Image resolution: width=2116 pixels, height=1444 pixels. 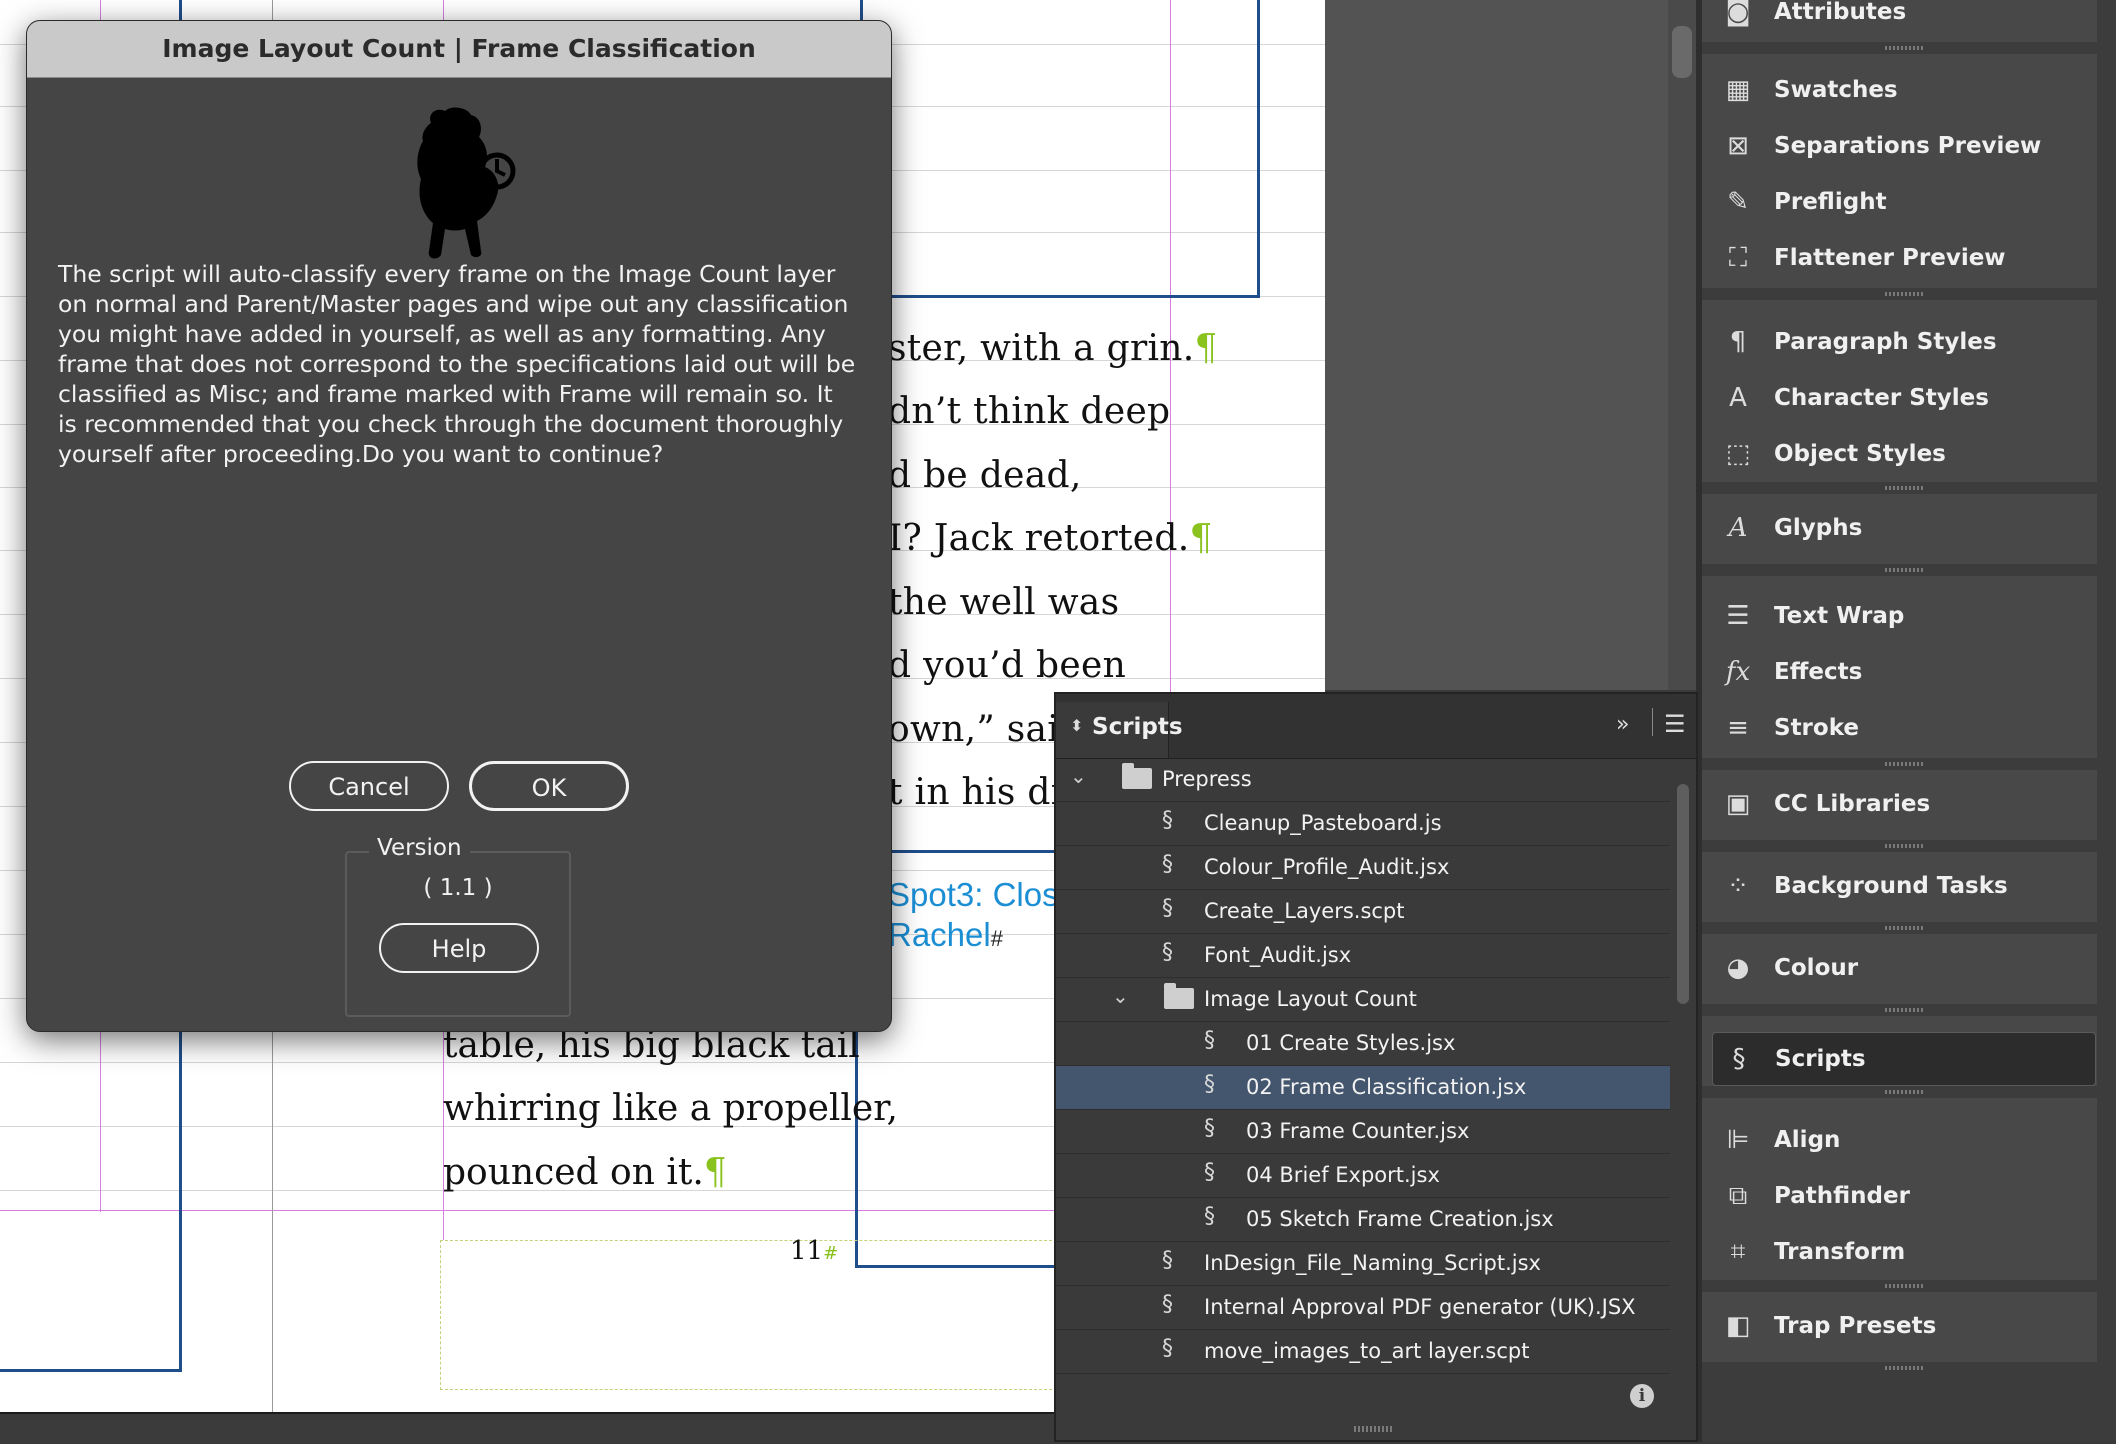 I want to click on script-label: Cleanup_Pasteboard.js, so click(x=1323, y=823).